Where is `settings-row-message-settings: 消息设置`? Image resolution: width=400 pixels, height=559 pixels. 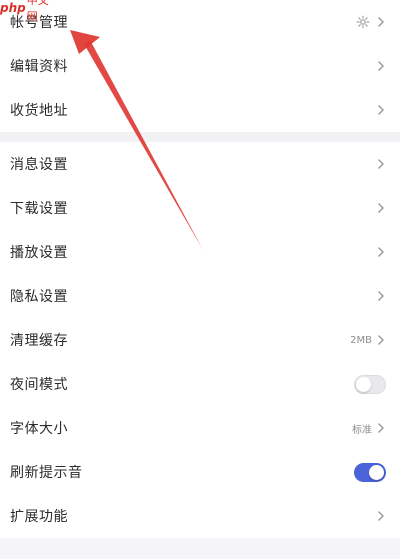
settings-row-message-settings: 消息设置 is located at coordinates (200, 164).